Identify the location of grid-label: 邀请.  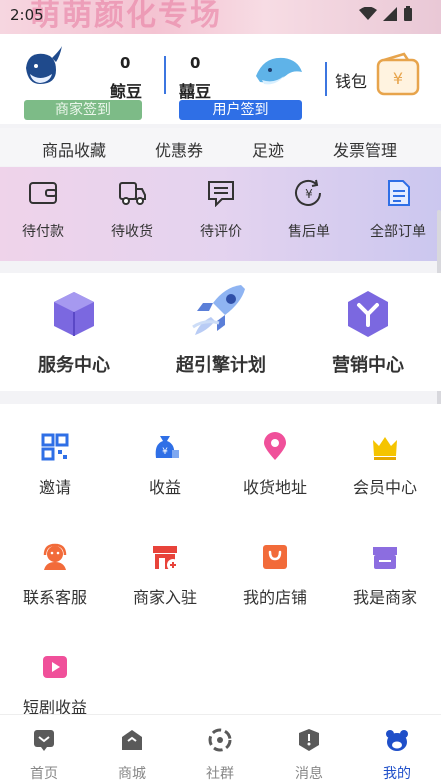
(54, 487).